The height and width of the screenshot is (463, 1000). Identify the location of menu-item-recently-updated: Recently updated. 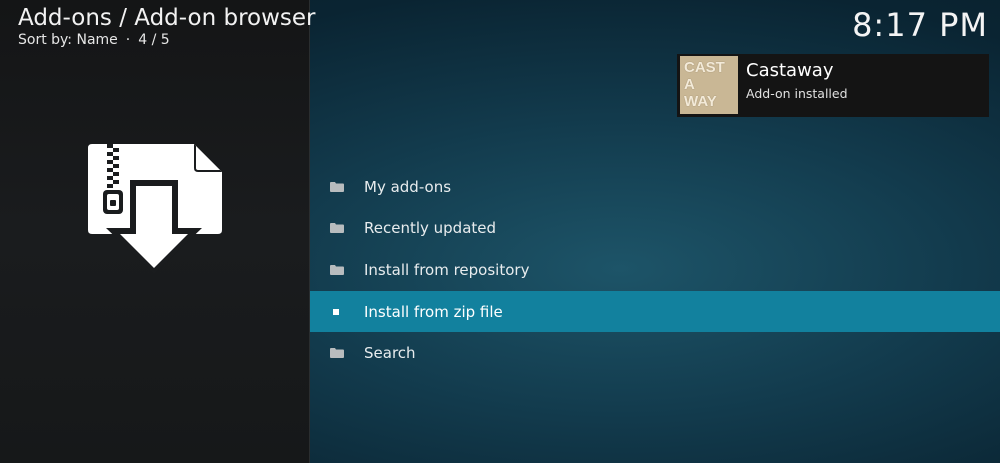
(655, 229).